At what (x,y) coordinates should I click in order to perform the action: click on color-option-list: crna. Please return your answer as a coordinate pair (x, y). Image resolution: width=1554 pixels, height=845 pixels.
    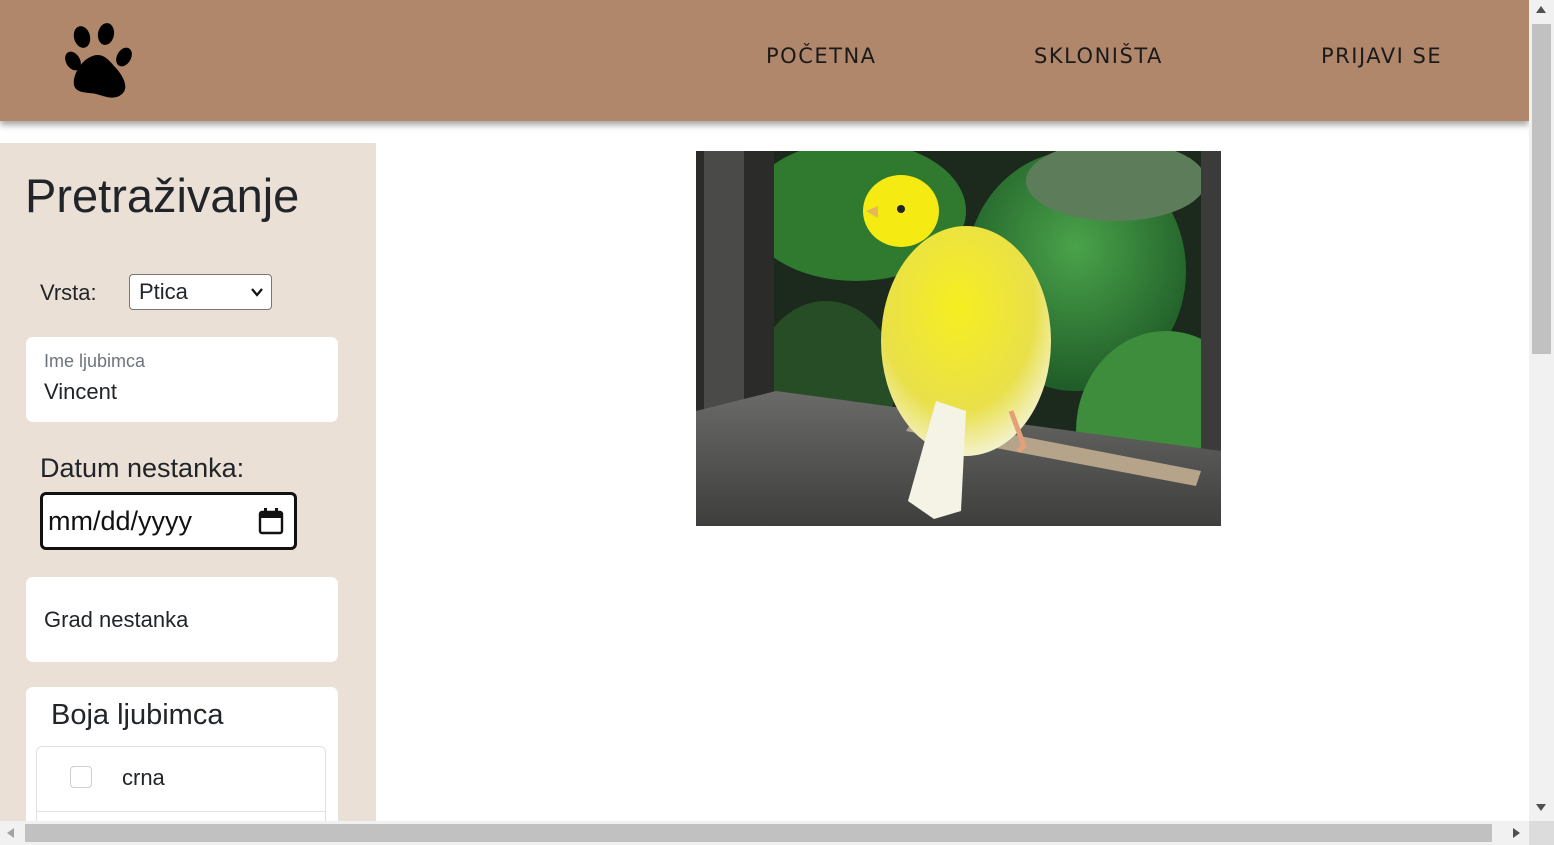
    Looking at the image, I should click on (181, 783).